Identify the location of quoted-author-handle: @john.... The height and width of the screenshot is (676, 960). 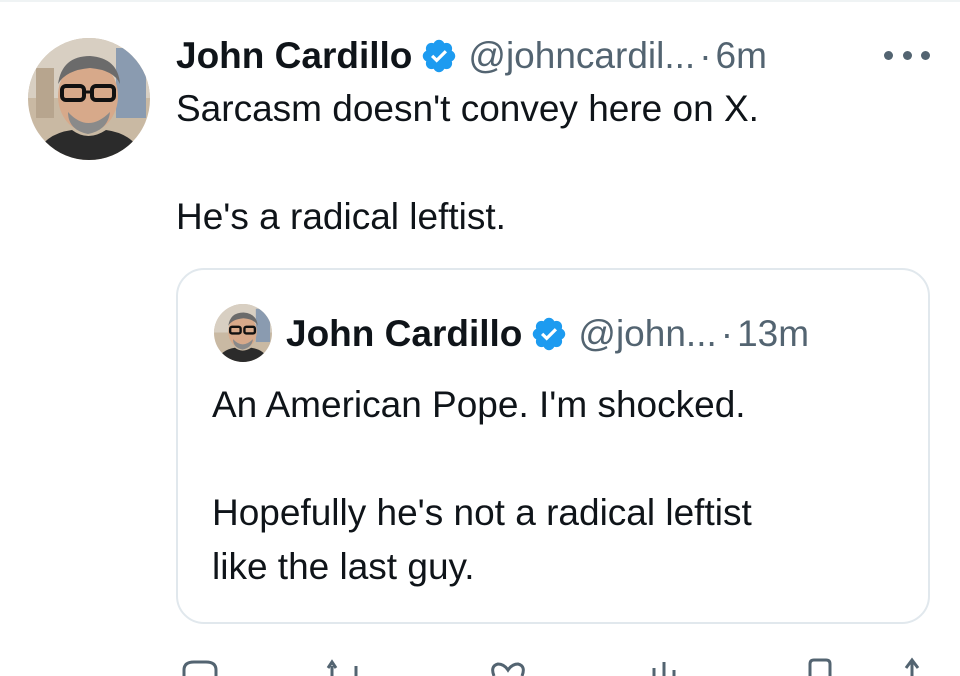
(647, 333).